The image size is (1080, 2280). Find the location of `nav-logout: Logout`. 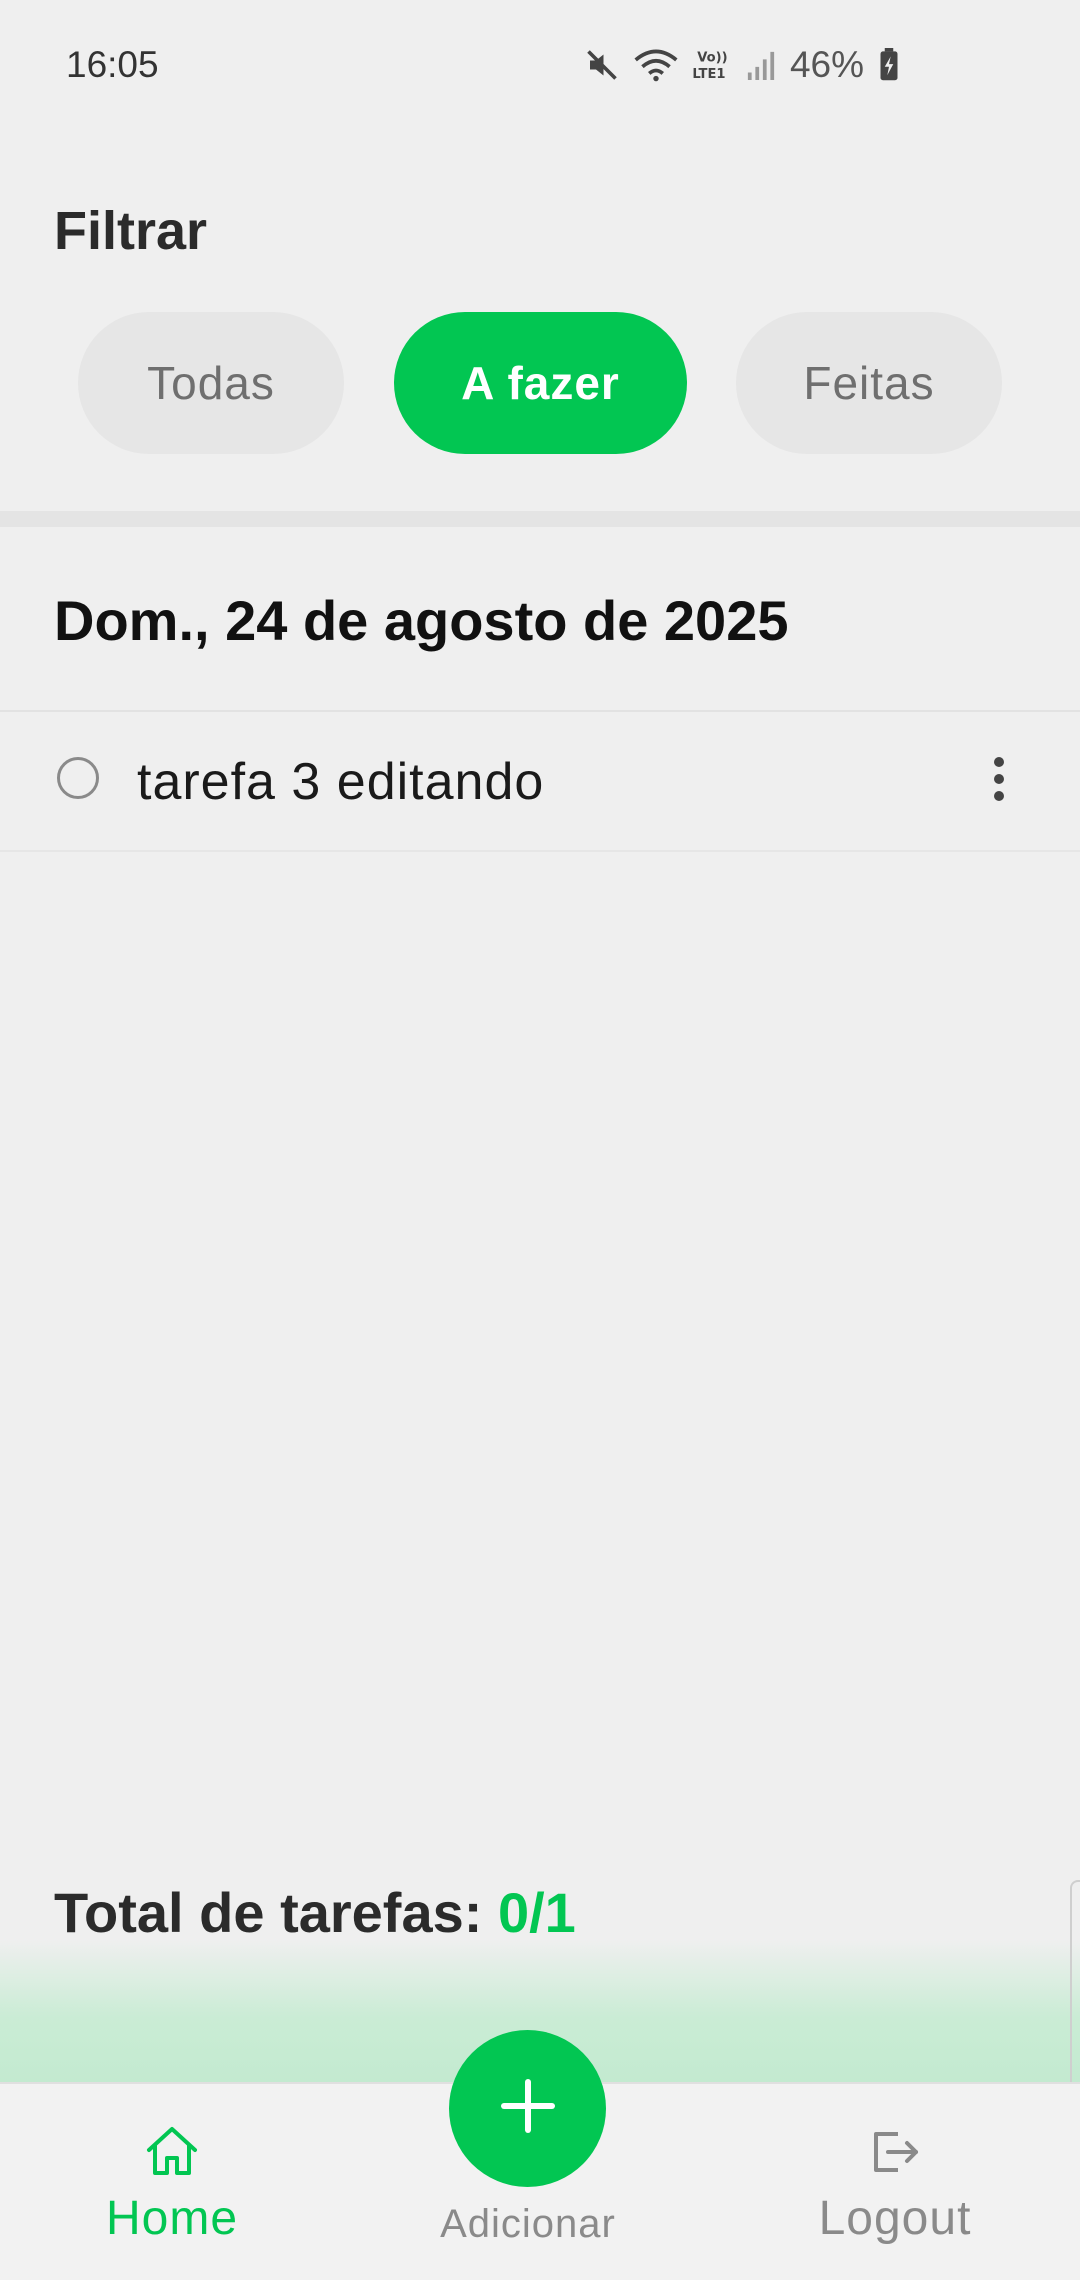

nav-logout: Logout is located at coordinates (895, 2185).